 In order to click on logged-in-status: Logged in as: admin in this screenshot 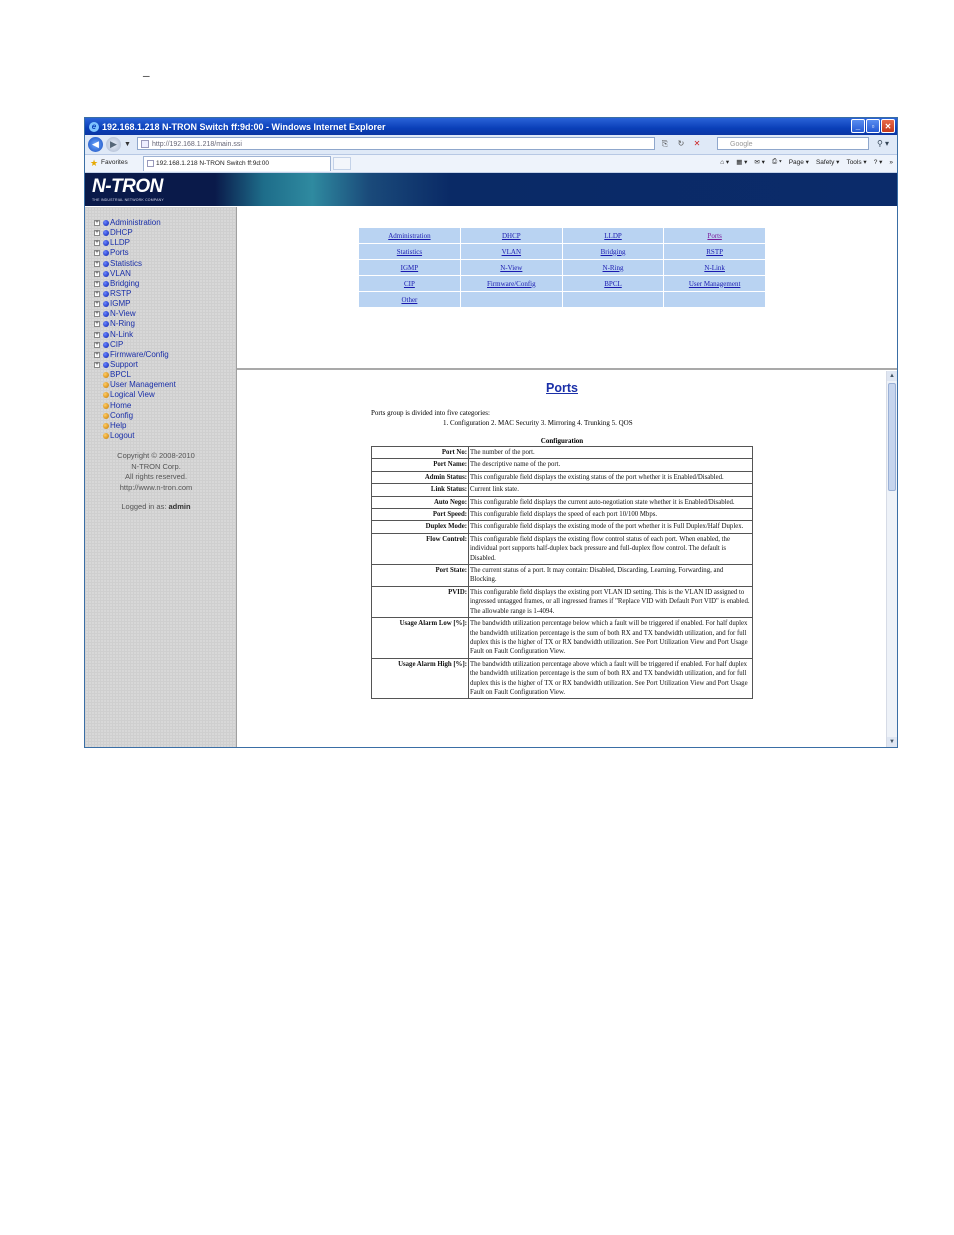, I will do `click(156, 506)`.